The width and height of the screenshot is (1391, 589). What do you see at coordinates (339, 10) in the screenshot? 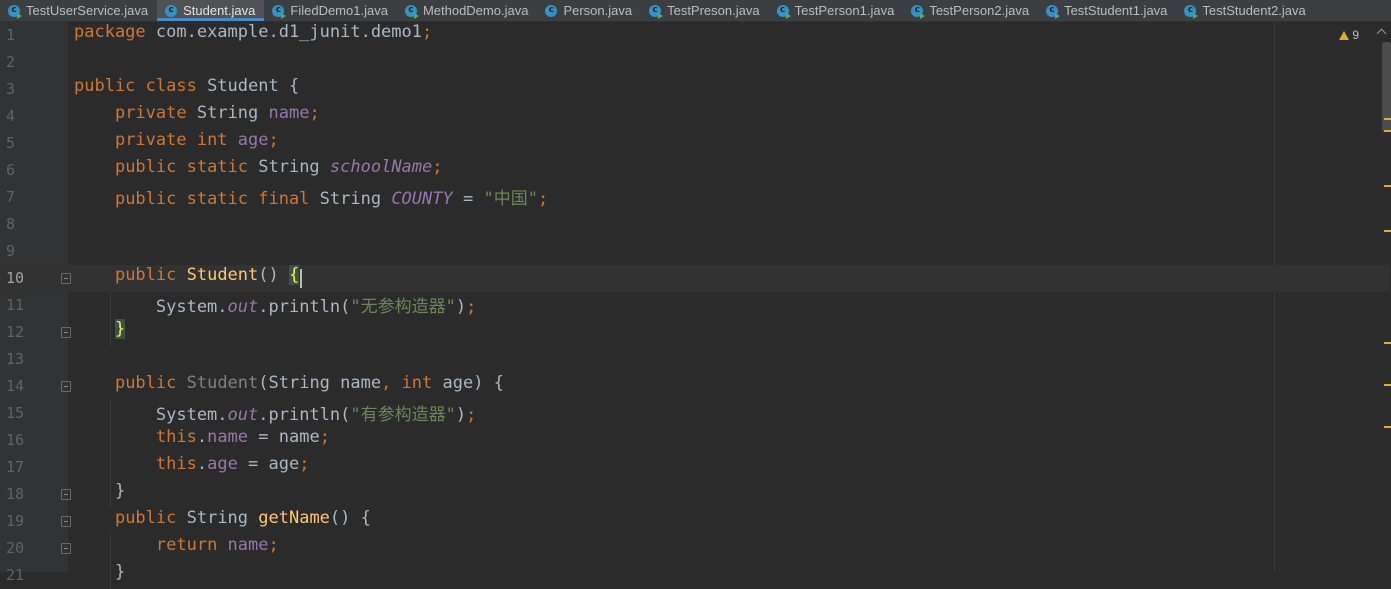
I see `tab-label: FiledDemo1.java` at bounding box center [339, 10].